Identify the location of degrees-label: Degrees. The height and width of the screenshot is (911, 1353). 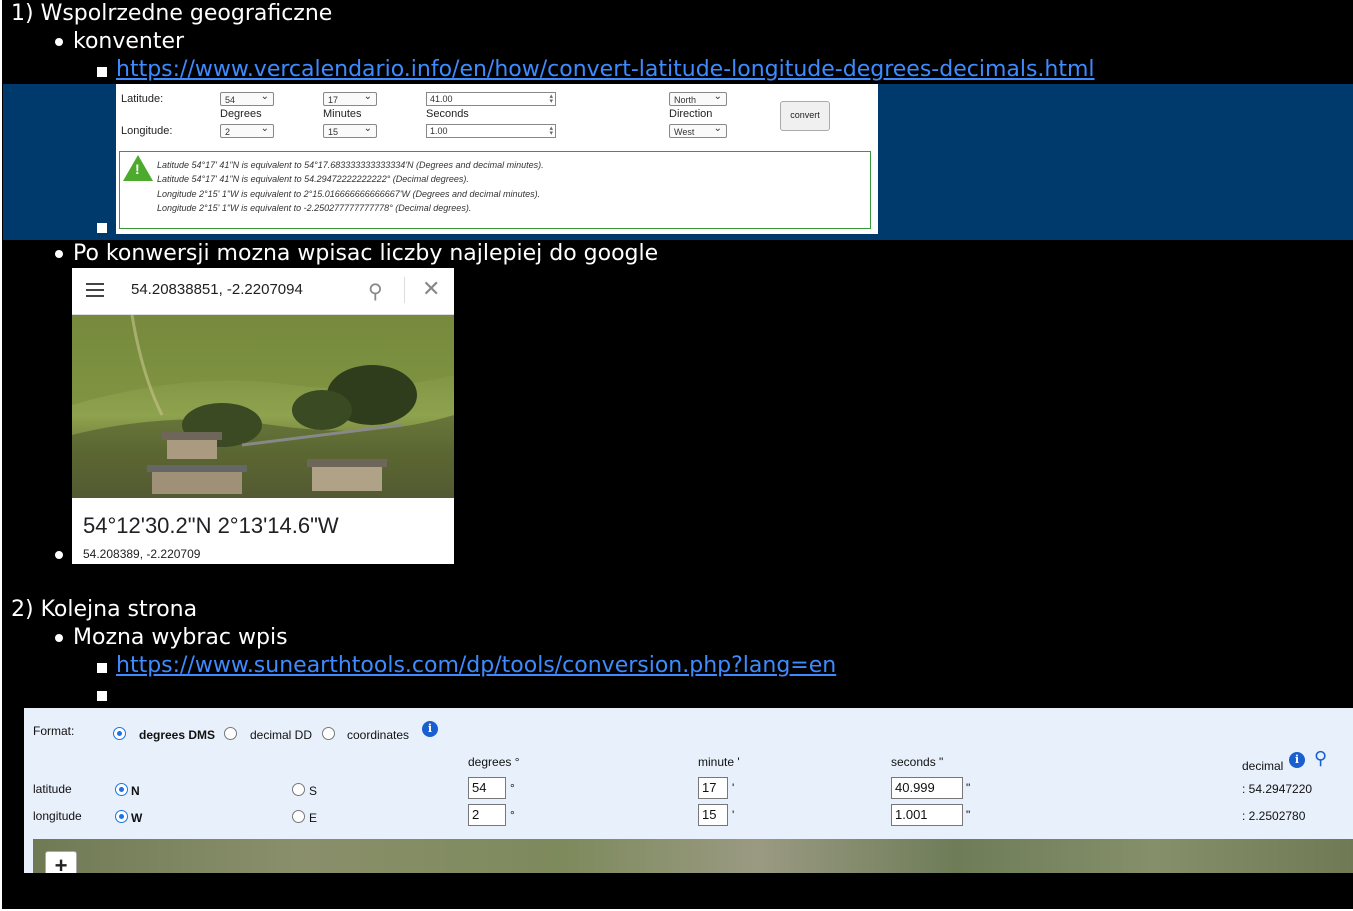
(241, 114).